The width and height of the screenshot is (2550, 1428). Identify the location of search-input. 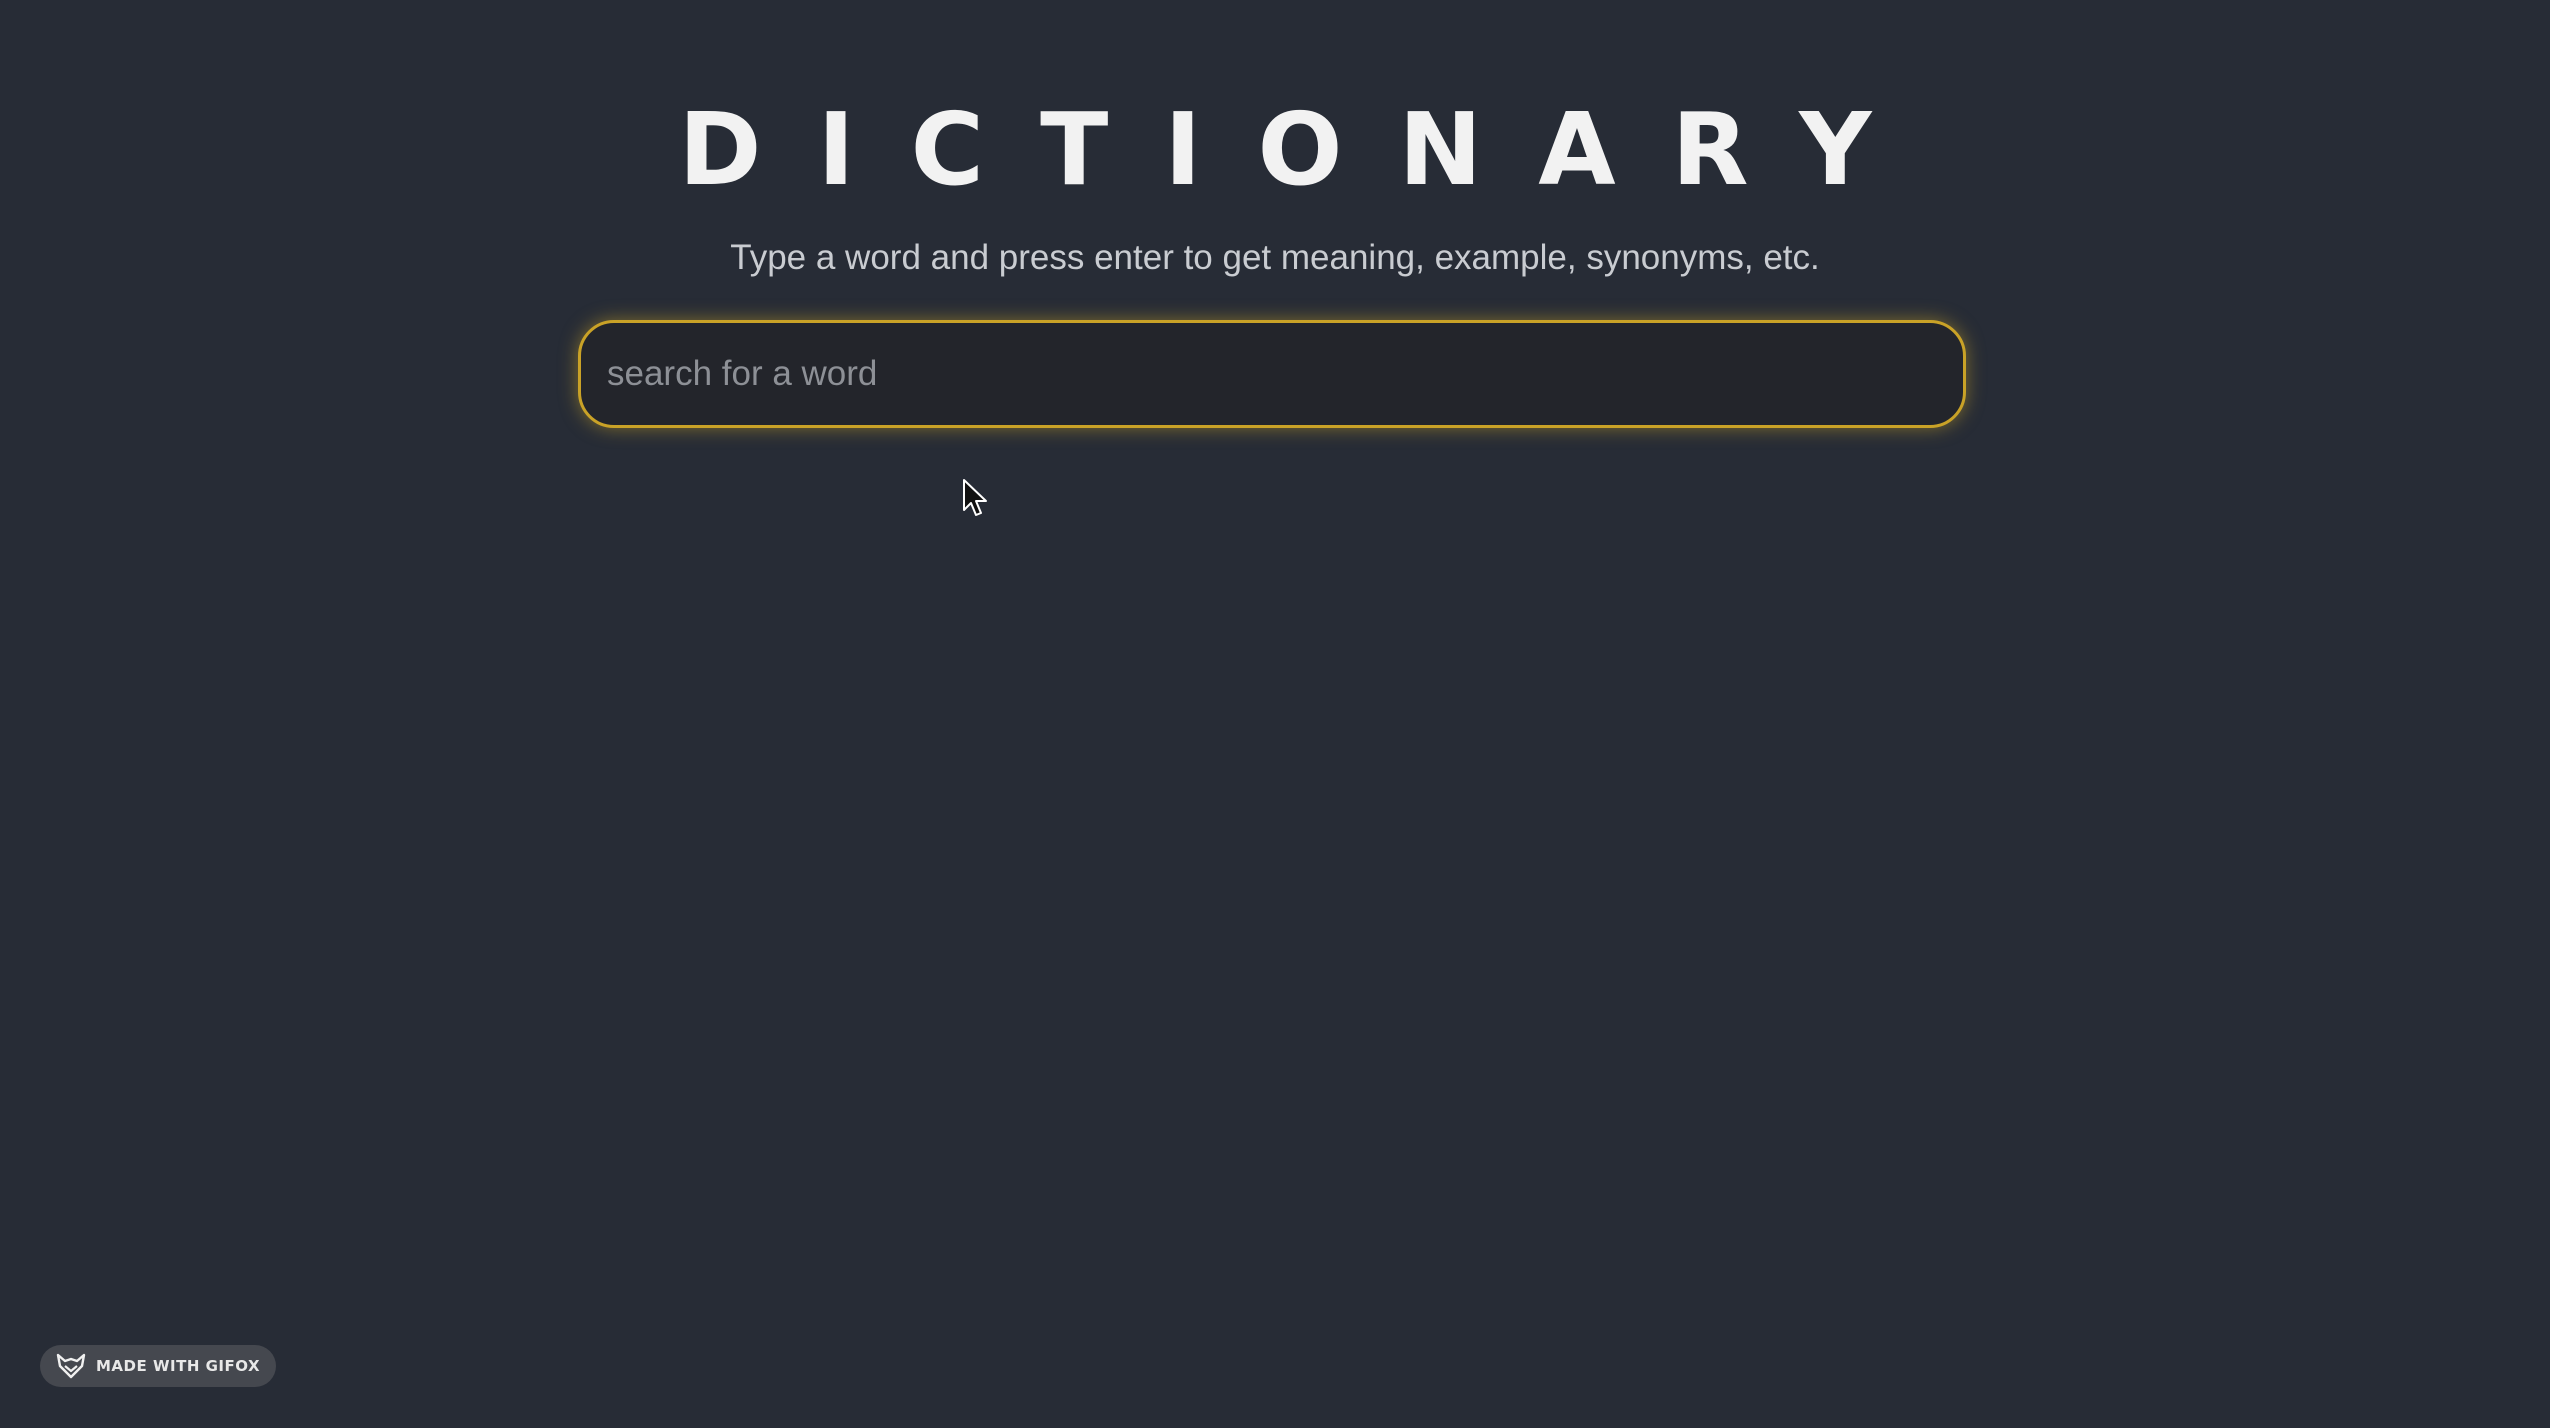
(1272, 374).